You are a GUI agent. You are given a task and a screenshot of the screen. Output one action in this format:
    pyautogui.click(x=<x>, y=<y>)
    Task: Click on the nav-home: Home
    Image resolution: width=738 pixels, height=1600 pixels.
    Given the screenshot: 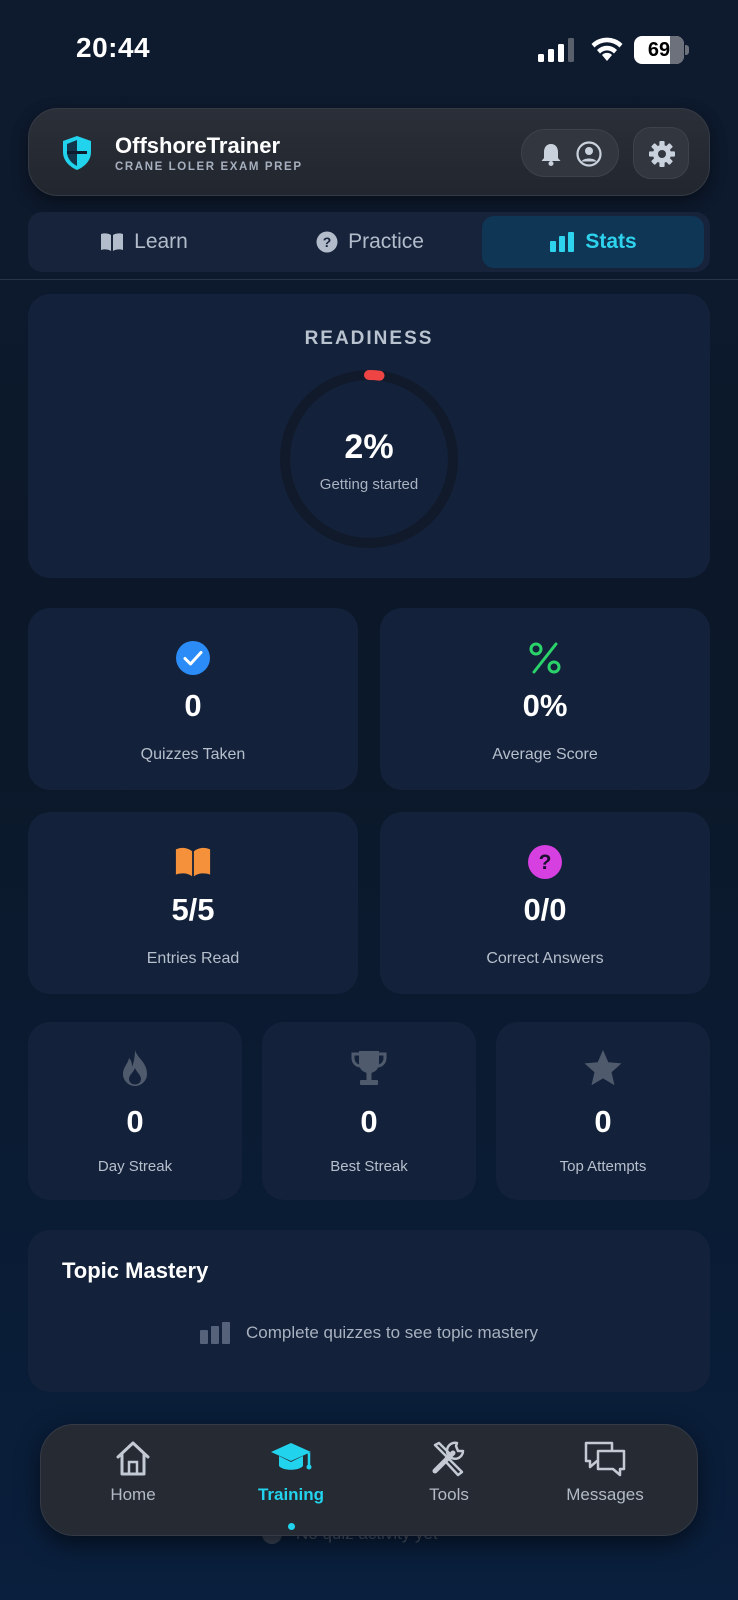 What is the action you would take?
    pyautogui.click(x=133, y=1484)
    